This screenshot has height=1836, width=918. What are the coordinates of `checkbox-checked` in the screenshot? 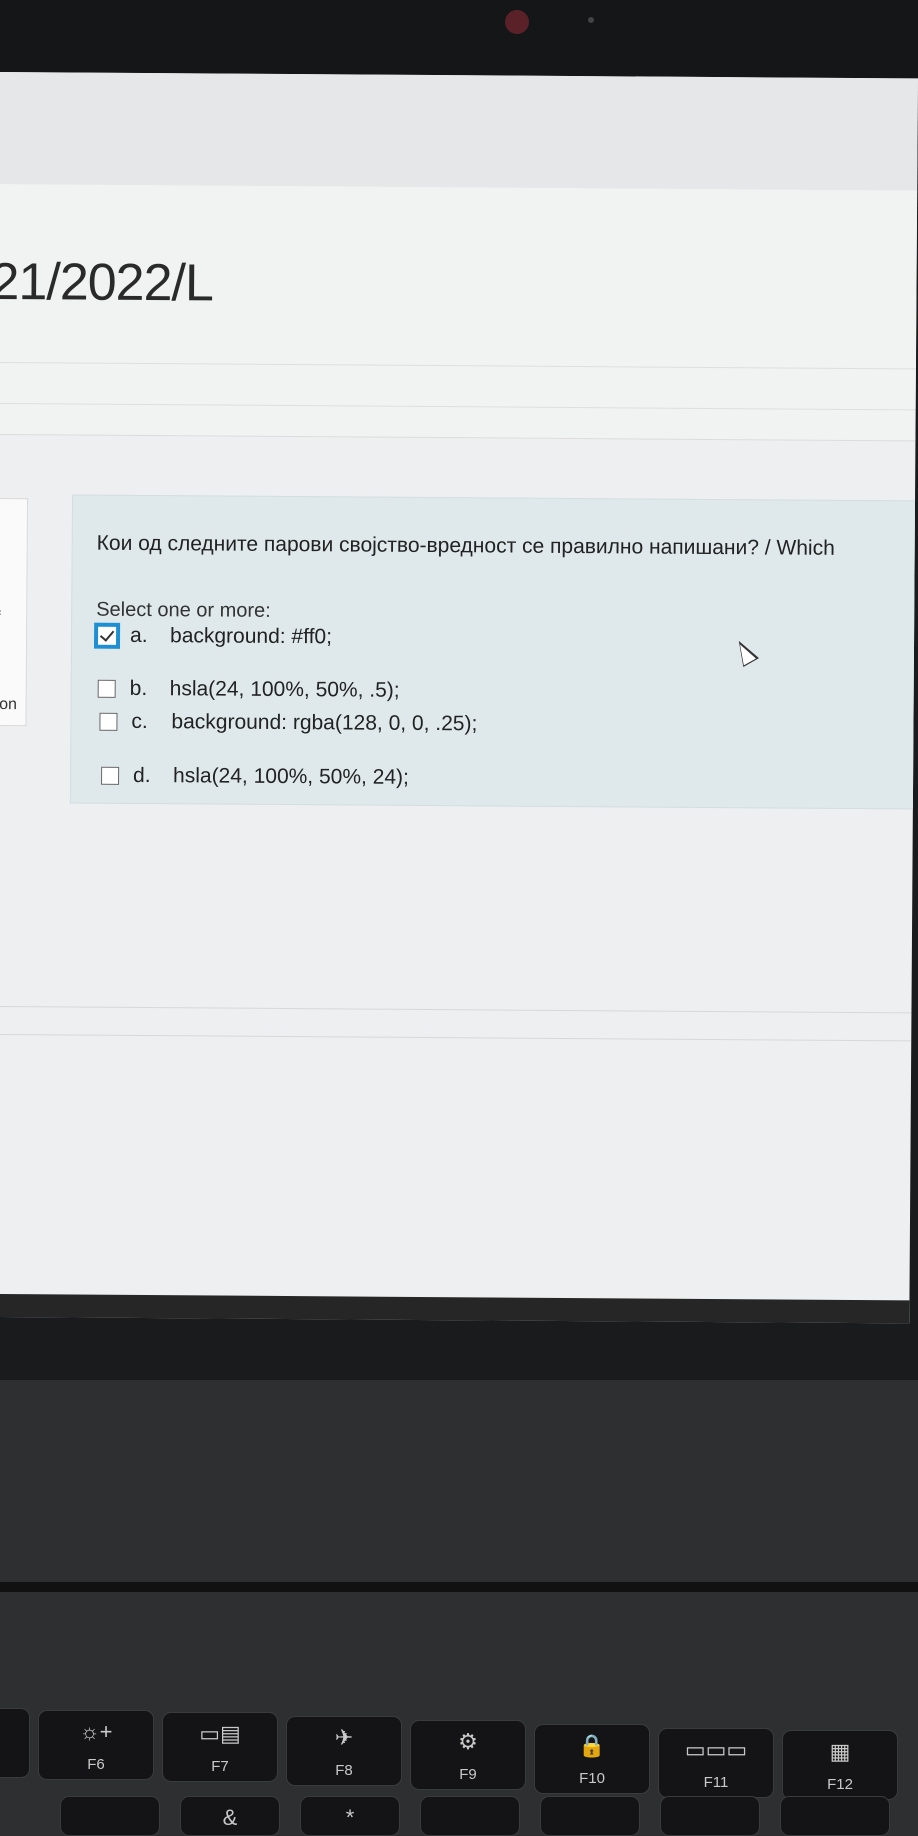 It's located at (107, 635).